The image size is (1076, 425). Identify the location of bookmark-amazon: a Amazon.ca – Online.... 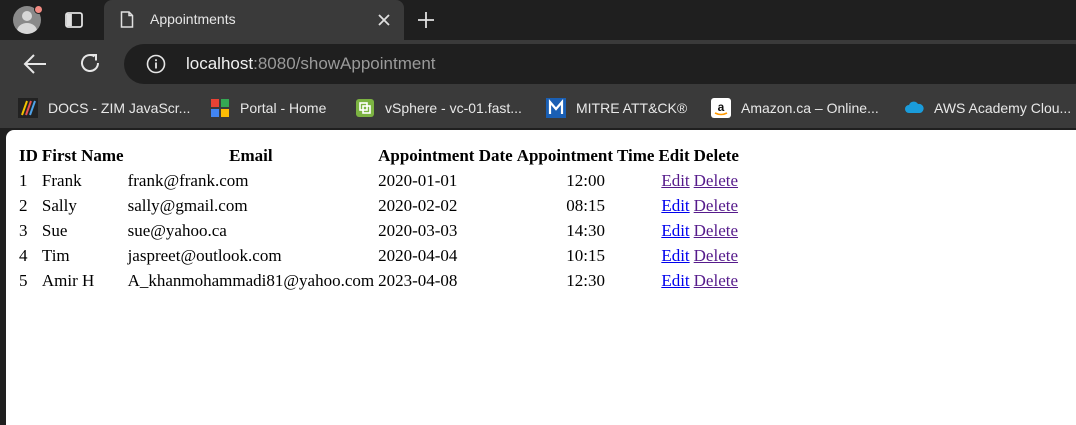
(795, 108).